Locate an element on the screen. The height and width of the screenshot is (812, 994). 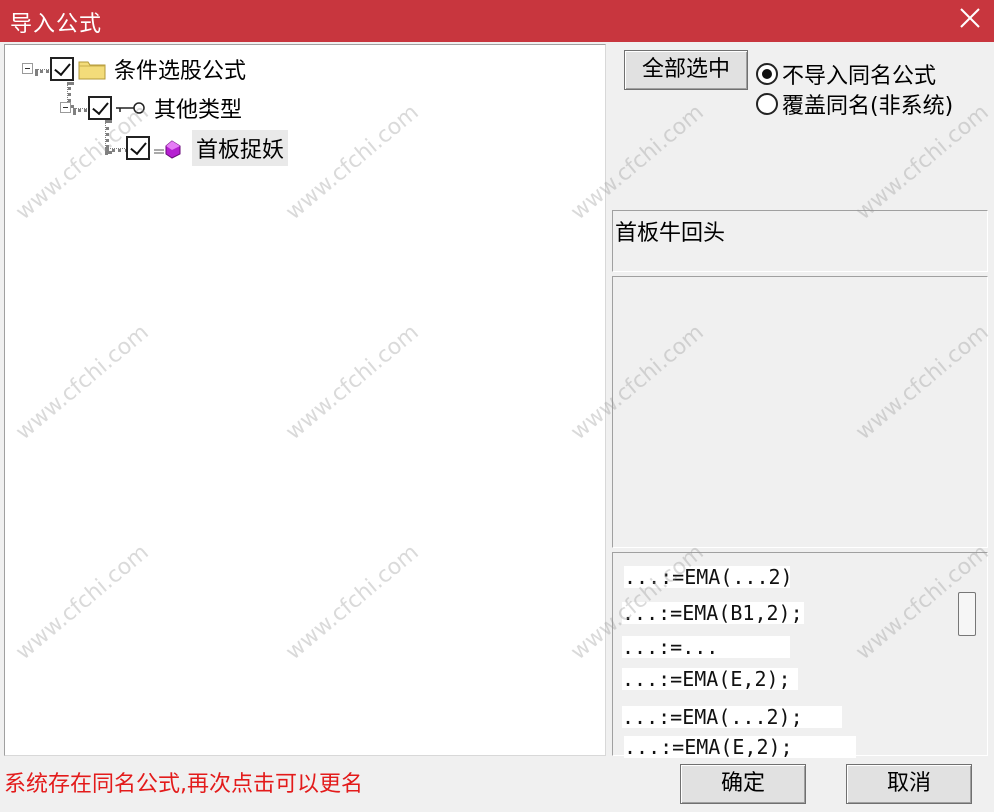
tree-category-checkbox is located at coordinates (100, 108).